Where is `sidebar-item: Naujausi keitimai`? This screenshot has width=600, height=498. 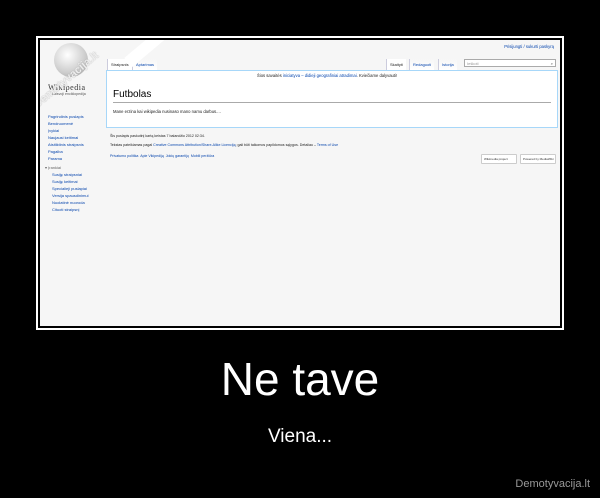 sidebar-item: Naujausi keitimai is located at coordinates (63, 137).